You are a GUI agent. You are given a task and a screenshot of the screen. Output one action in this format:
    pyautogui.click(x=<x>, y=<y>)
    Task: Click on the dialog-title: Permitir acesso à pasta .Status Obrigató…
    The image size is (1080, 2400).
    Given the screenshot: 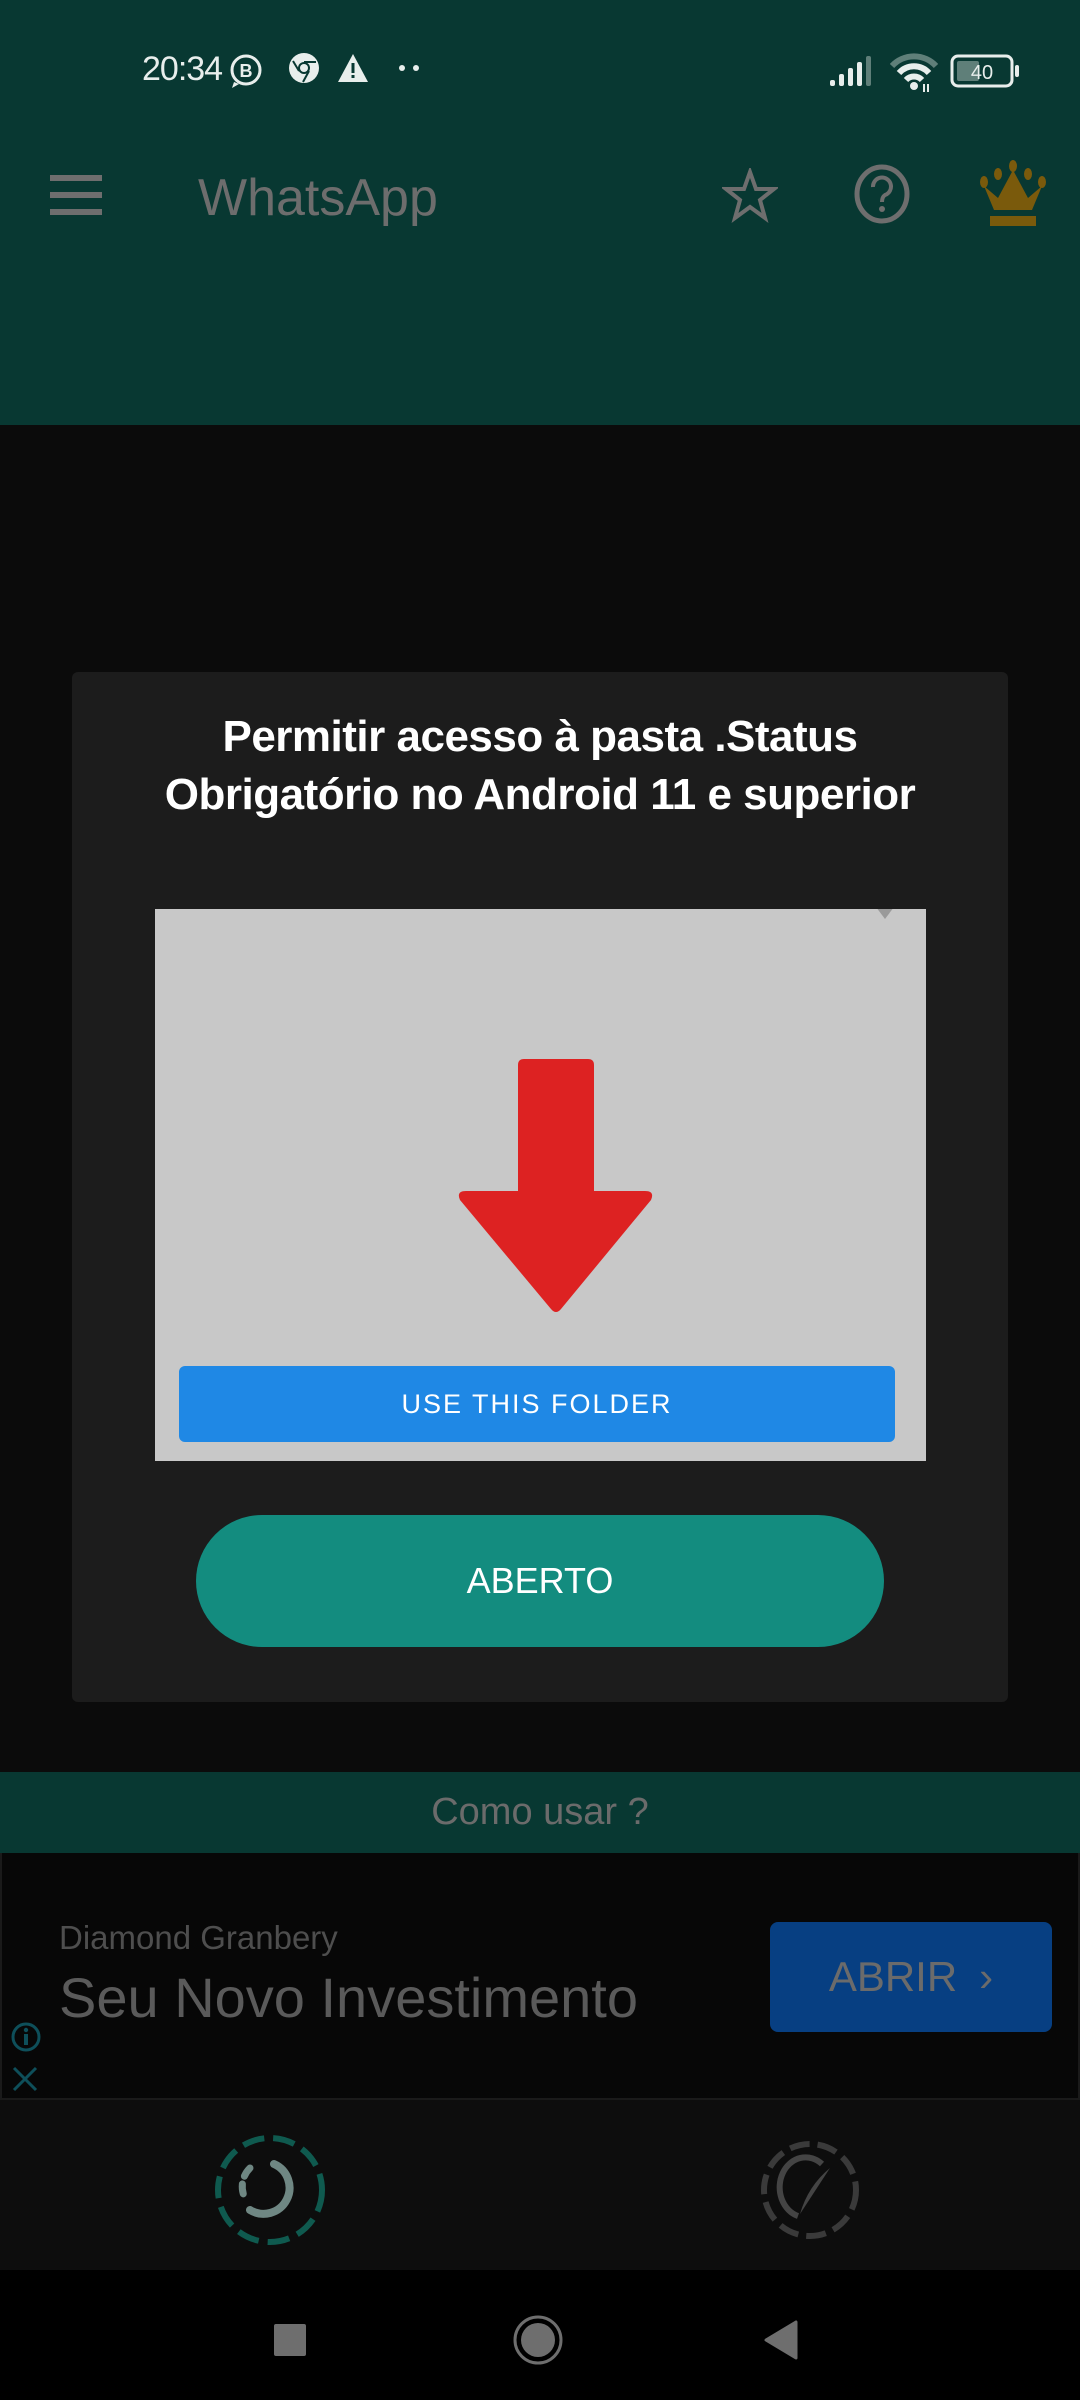 What is the action you would take?
    pyautogui.click(x=540, y=766)
    